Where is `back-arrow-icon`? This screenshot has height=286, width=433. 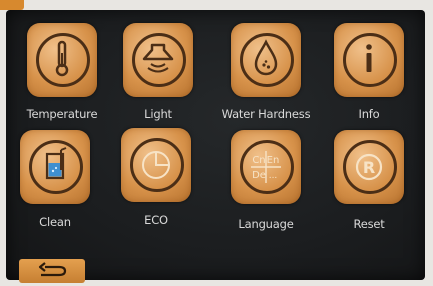 back-arrow-icon is located at coordinates (52, 269).